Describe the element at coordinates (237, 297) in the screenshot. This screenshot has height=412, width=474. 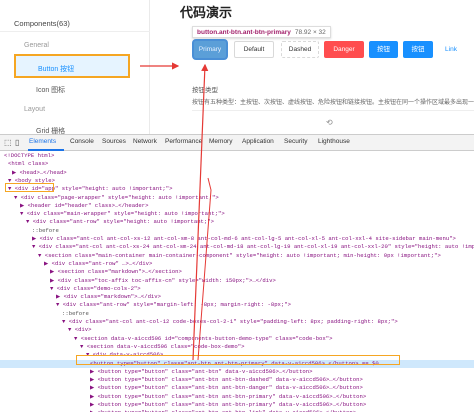
I see `dom-node-line: ▶ <div class="markdown">…</div>` at that location.